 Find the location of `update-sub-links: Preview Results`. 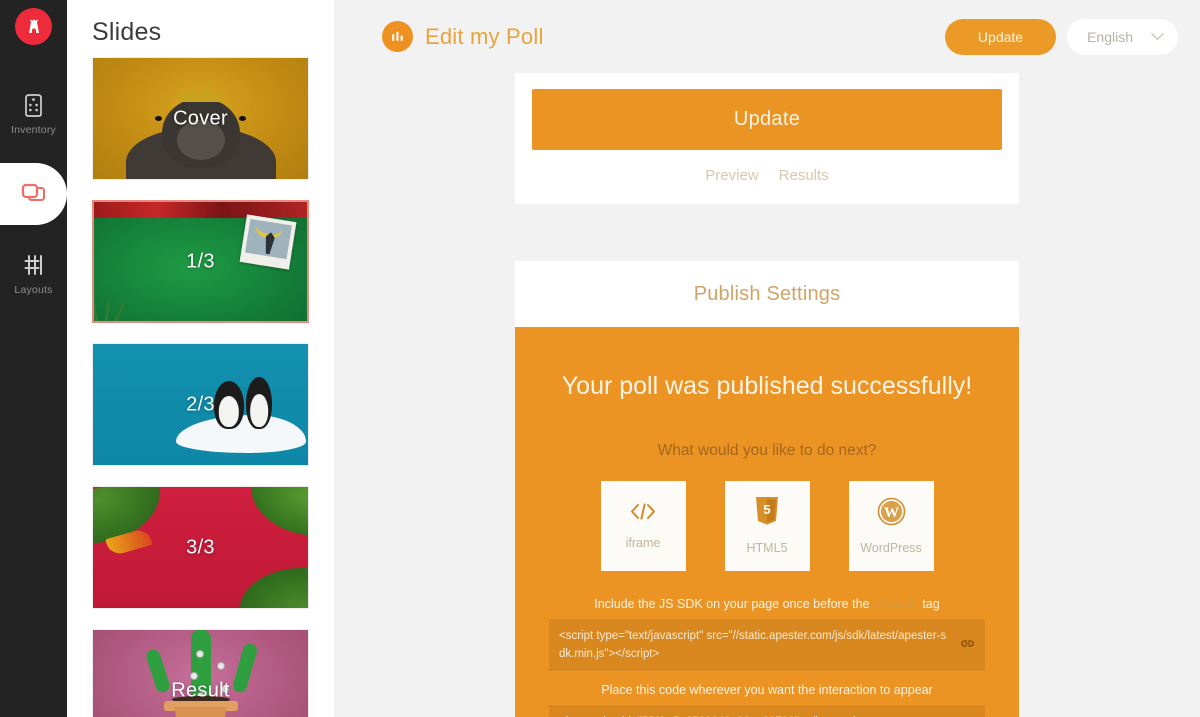

update-sub-links: Preview Results is located at coordinates (767, 177).